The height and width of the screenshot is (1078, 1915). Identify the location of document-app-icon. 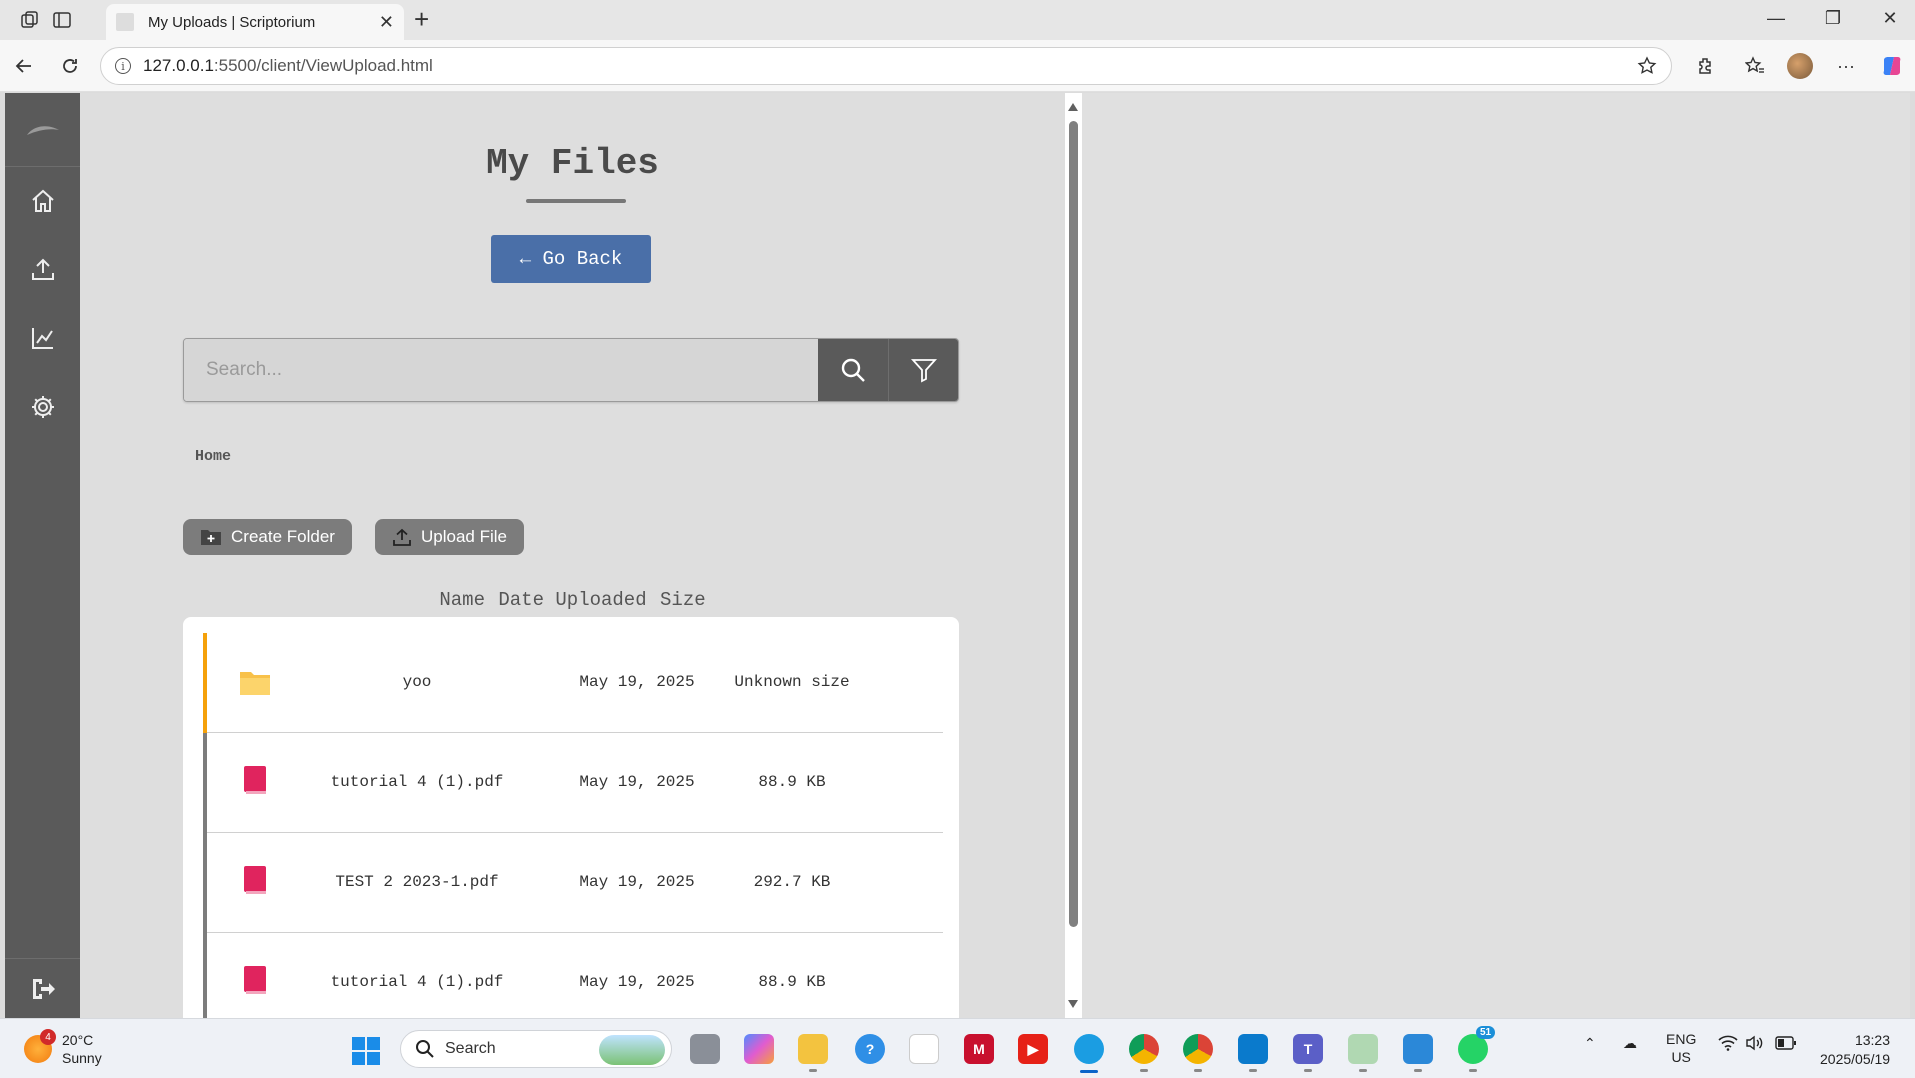
(1363, 1053).